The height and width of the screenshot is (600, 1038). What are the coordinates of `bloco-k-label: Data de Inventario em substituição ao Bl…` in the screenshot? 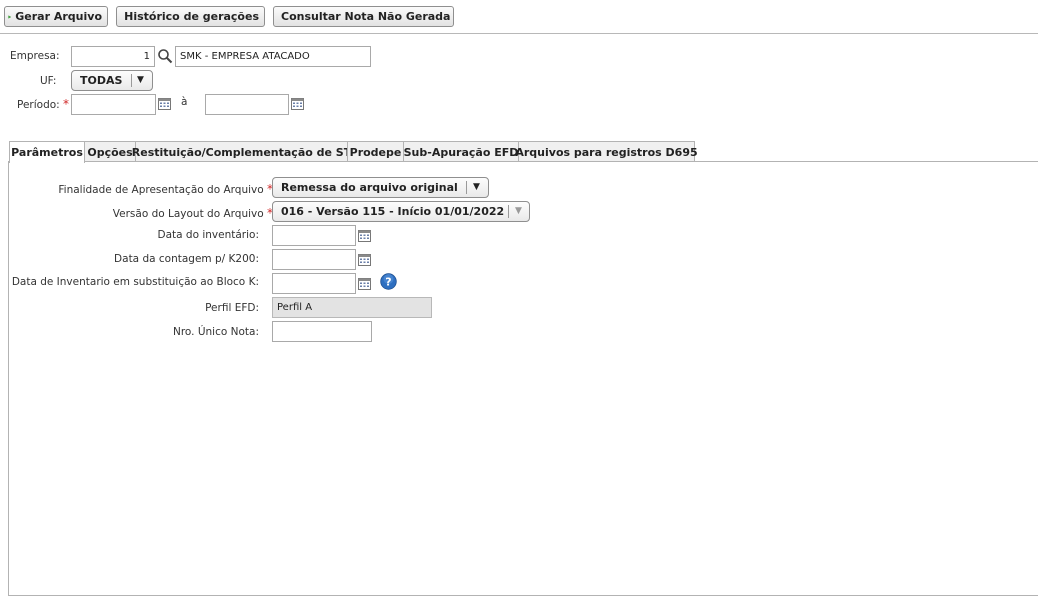 It's located at (135, 282).